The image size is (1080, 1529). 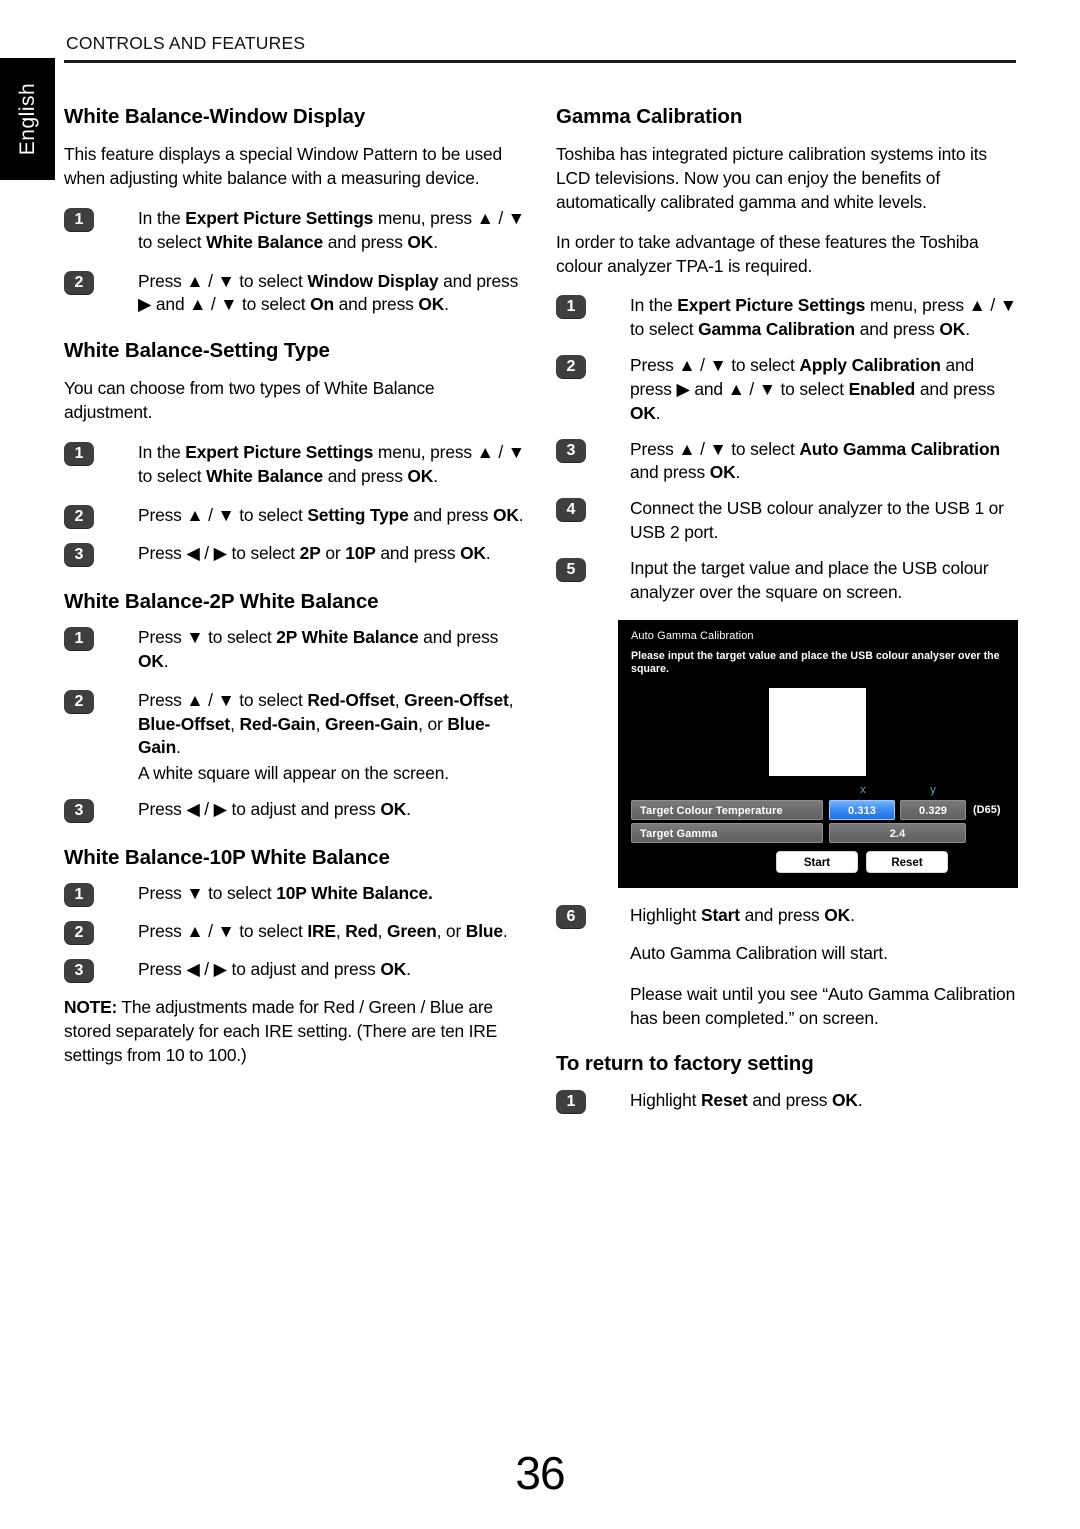 I want to click on heading-return-to-factory-setting: To return to factory setting, so click(x=685, y=1064).